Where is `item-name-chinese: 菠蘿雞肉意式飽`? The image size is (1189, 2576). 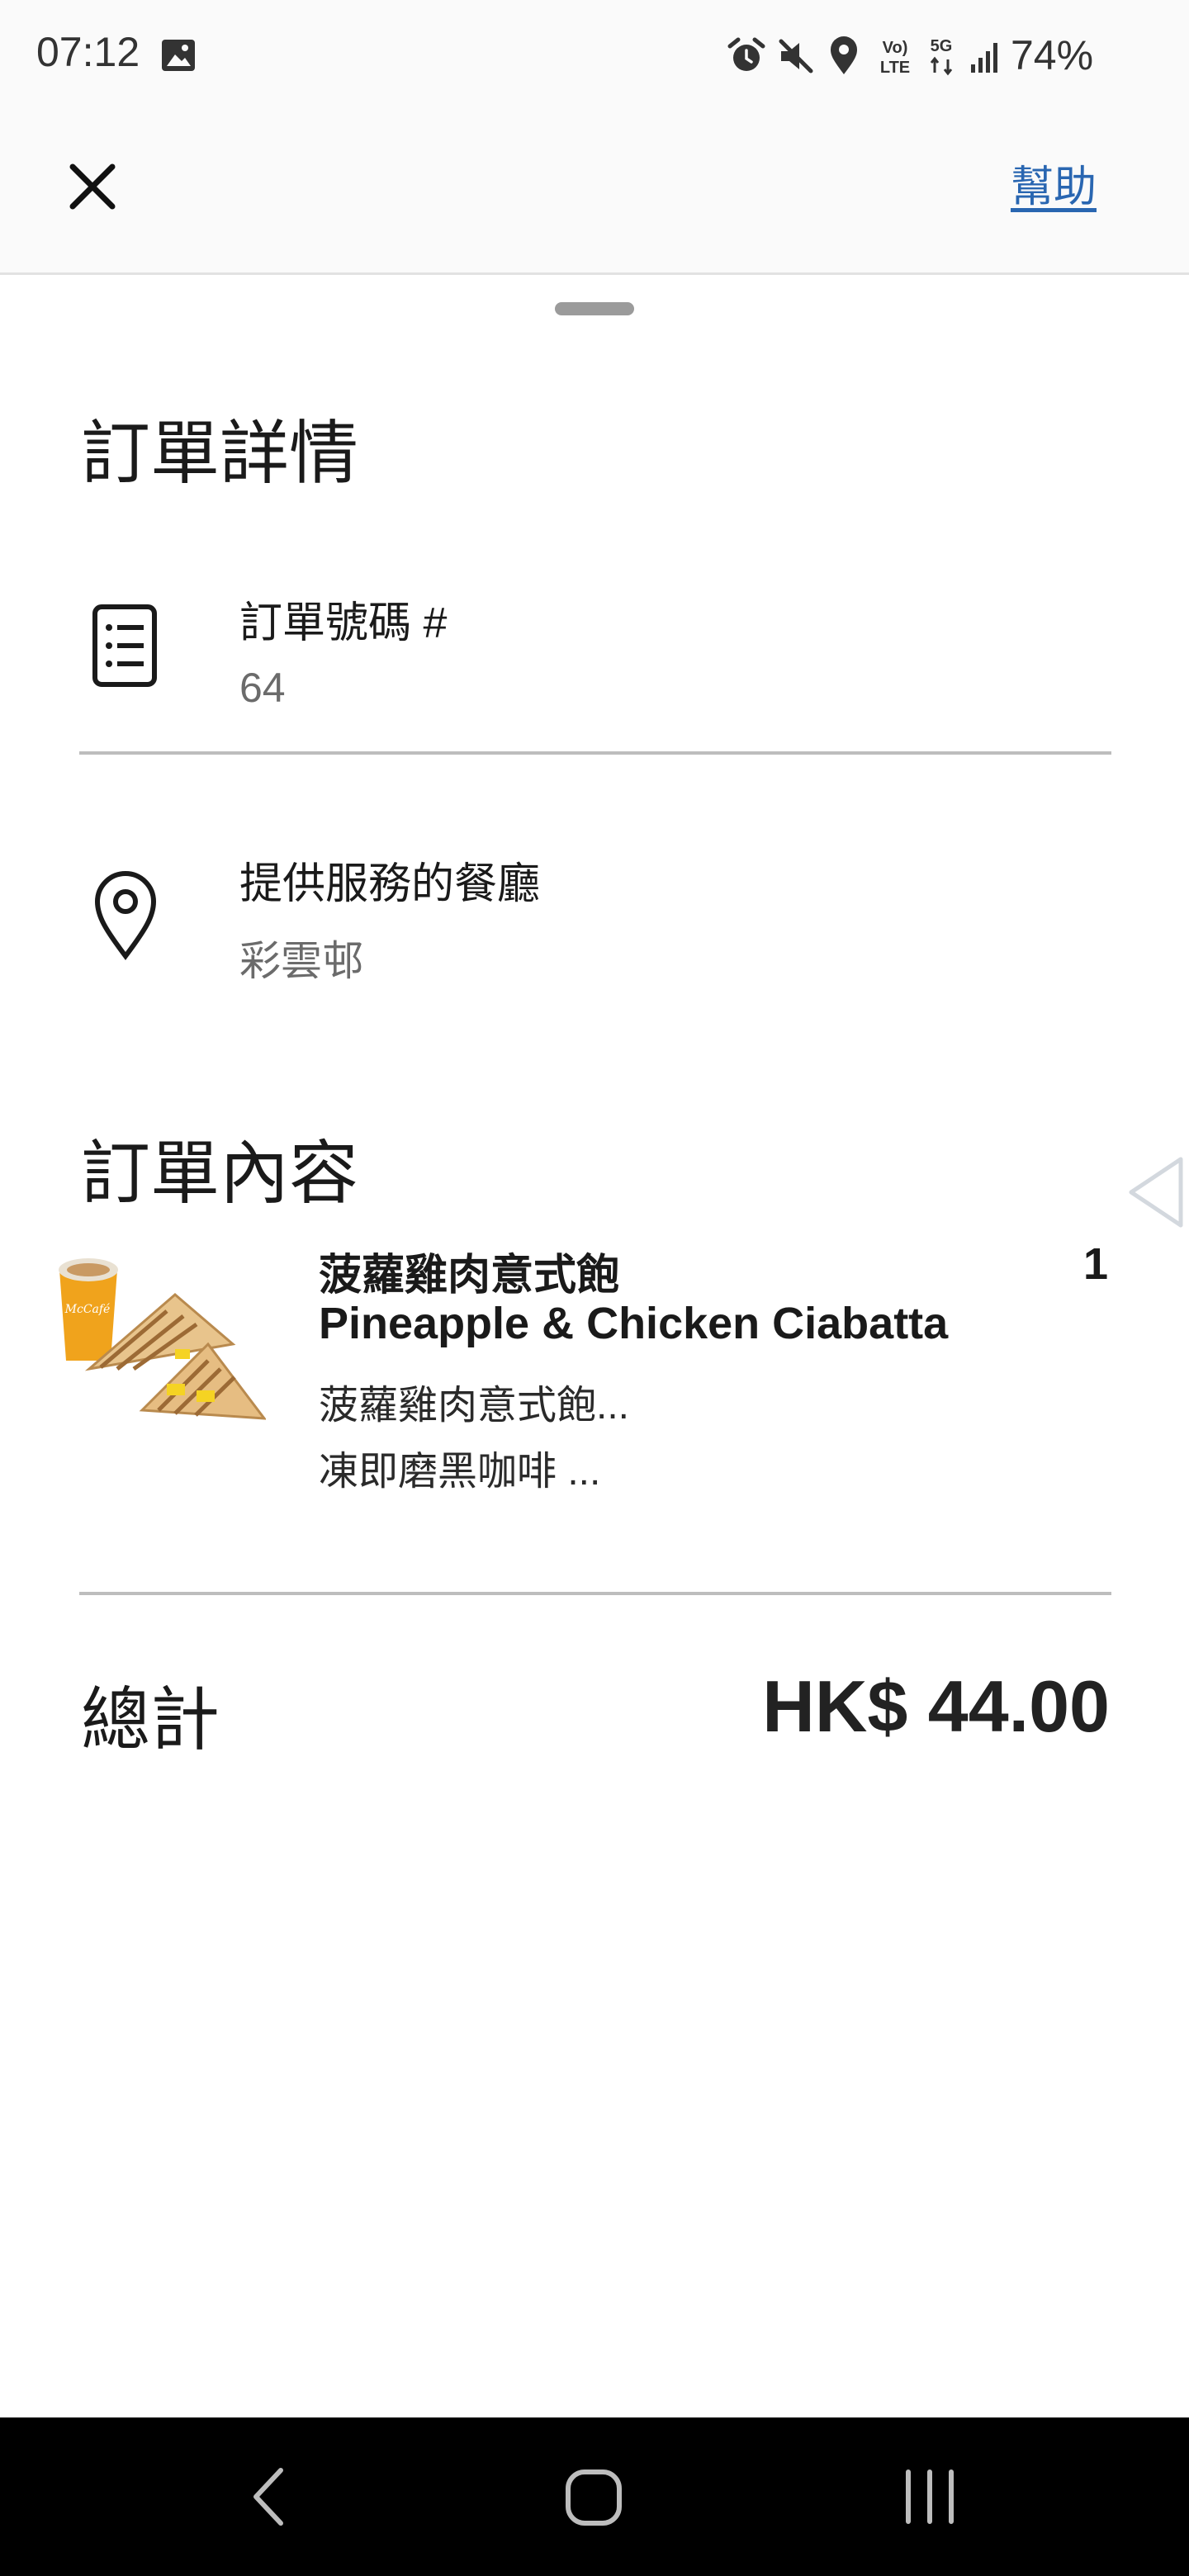
item-name-chinese: 菠蘿雞肉意式飽 is located at coordinates (469, 1276).